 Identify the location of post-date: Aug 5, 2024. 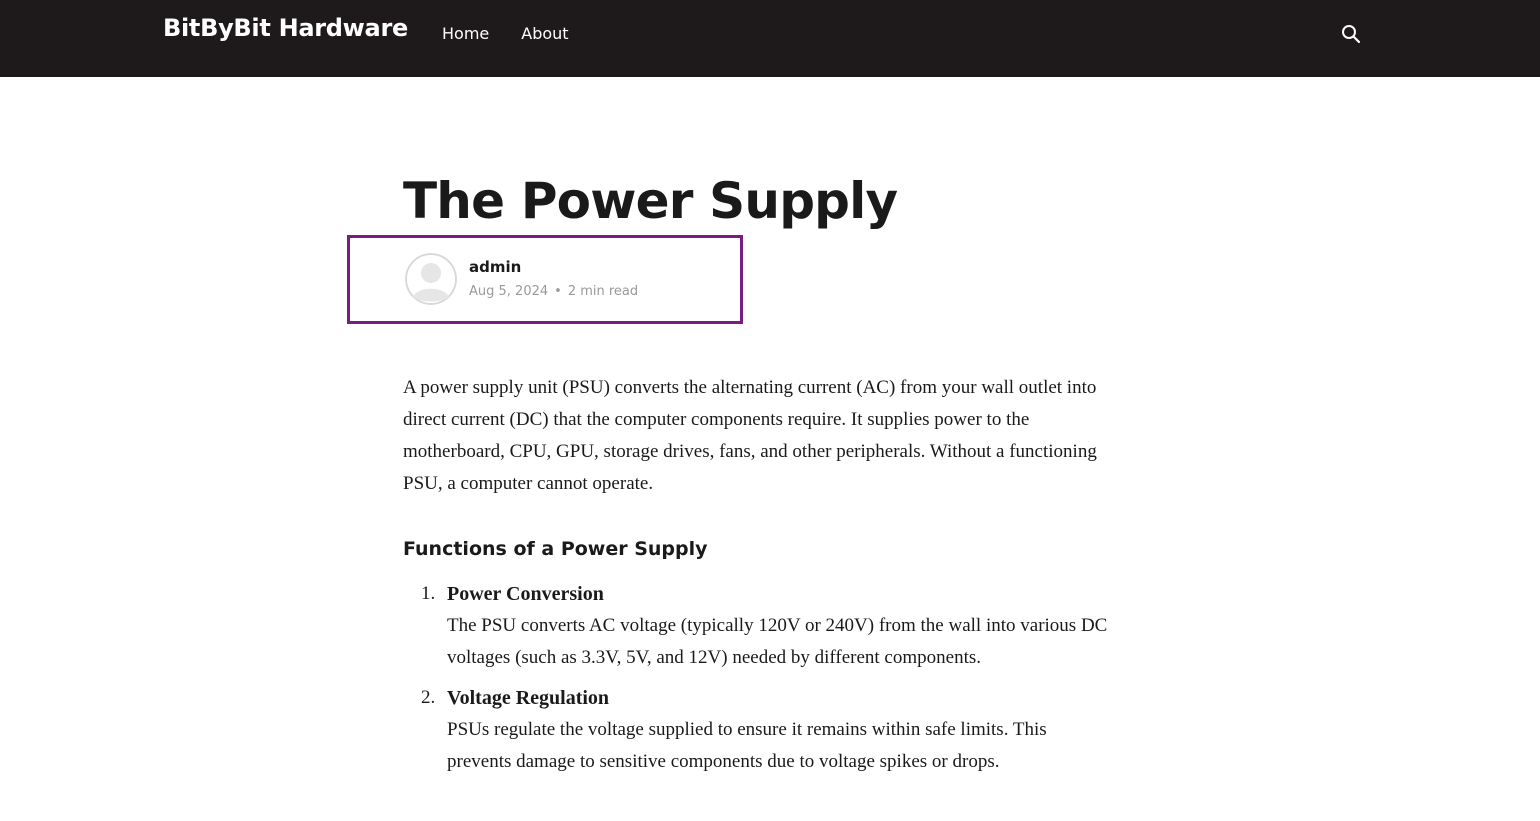
(509, 291).